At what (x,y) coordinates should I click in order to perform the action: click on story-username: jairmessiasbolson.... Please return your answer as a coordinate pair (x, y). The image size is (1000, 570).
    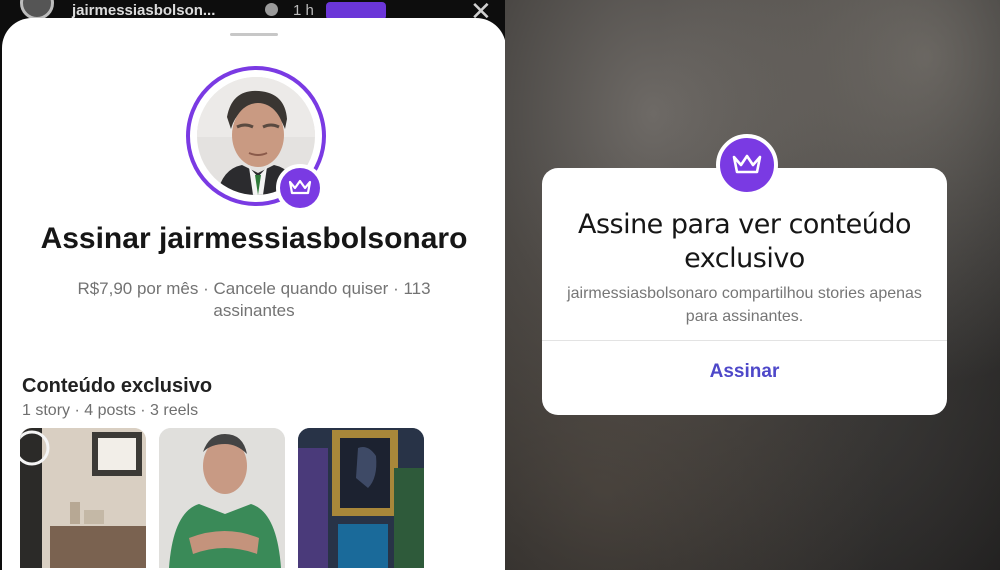
    Looking at the image, I should click on (143, 10).